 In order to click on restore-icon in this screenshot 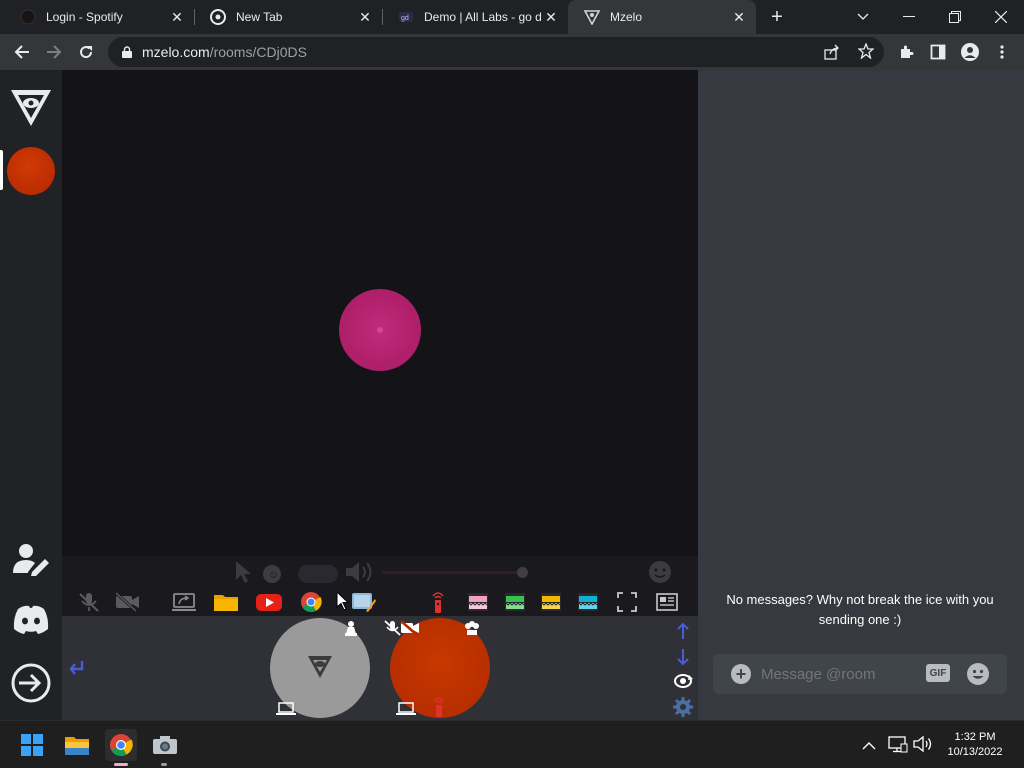, I will do `click(955, 17)`.